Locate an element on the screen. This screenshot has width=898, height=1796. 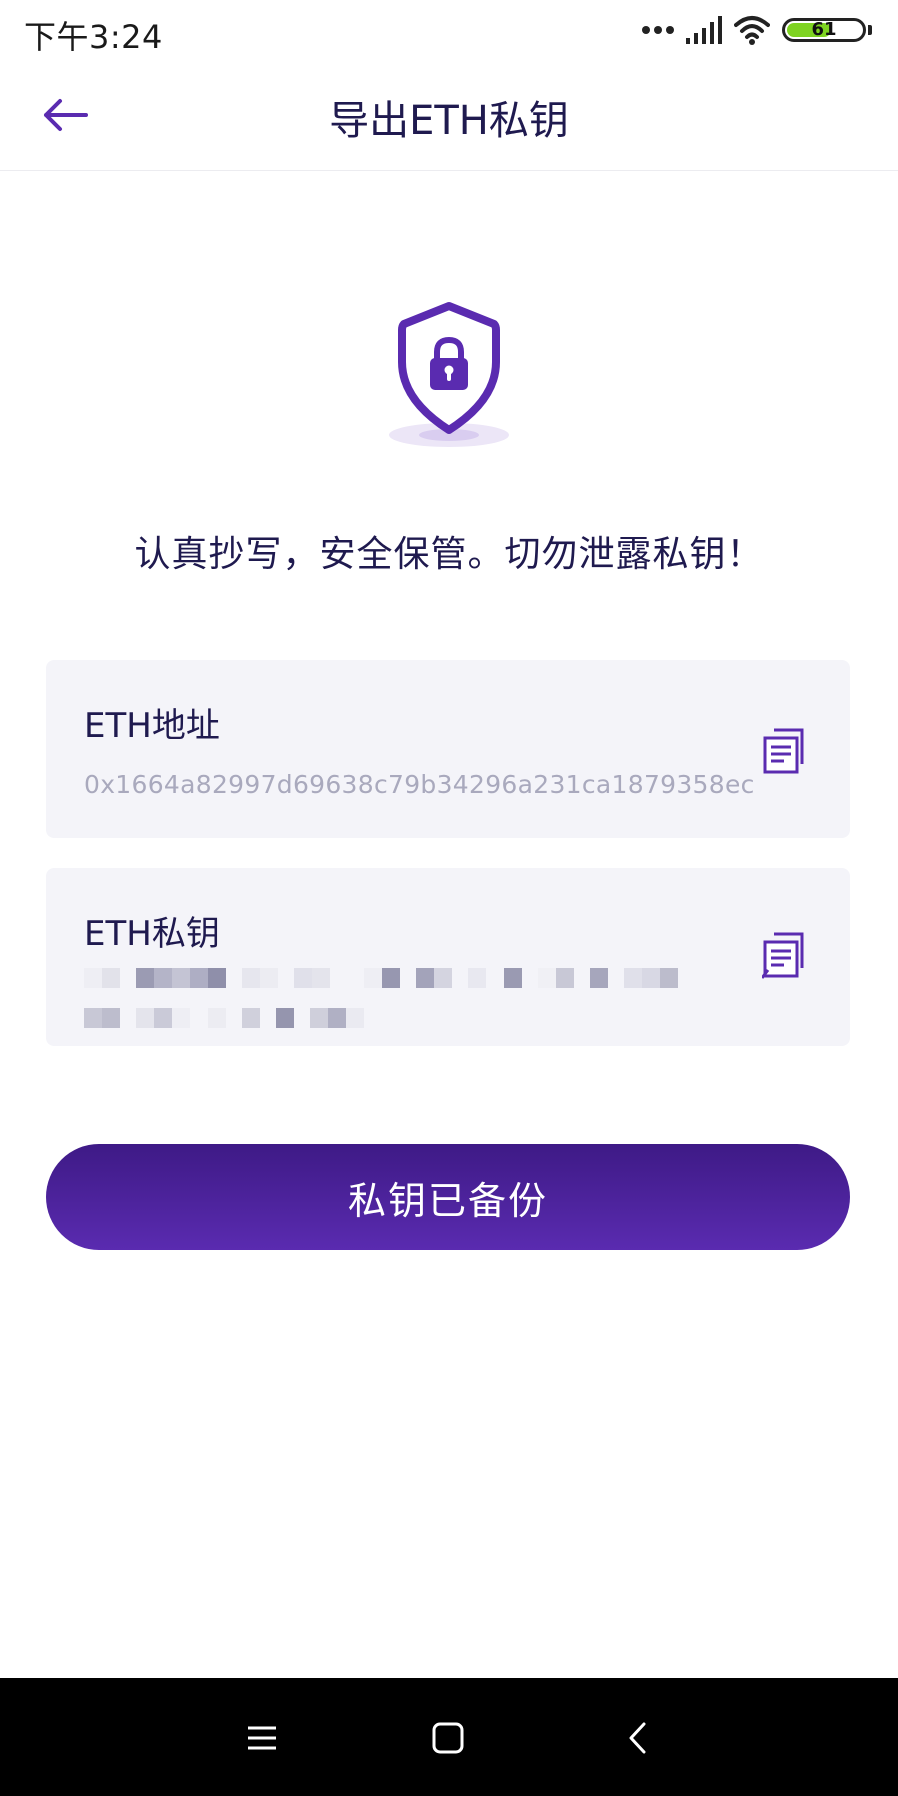
menu-button is located at coordinates (262, 1738).